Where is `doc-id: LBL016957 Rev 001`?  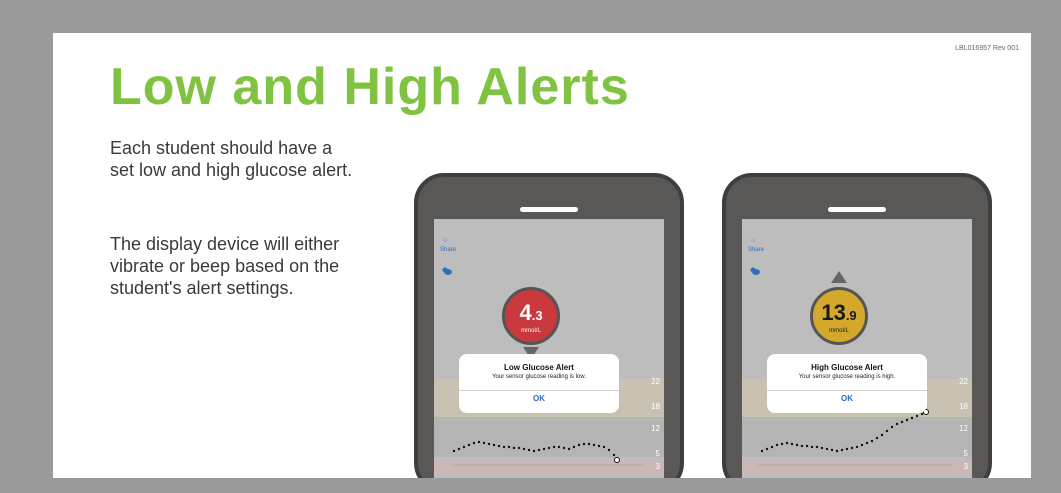 doc-id: LBL016957 Rev 001 is located at coordinates (987, 48).